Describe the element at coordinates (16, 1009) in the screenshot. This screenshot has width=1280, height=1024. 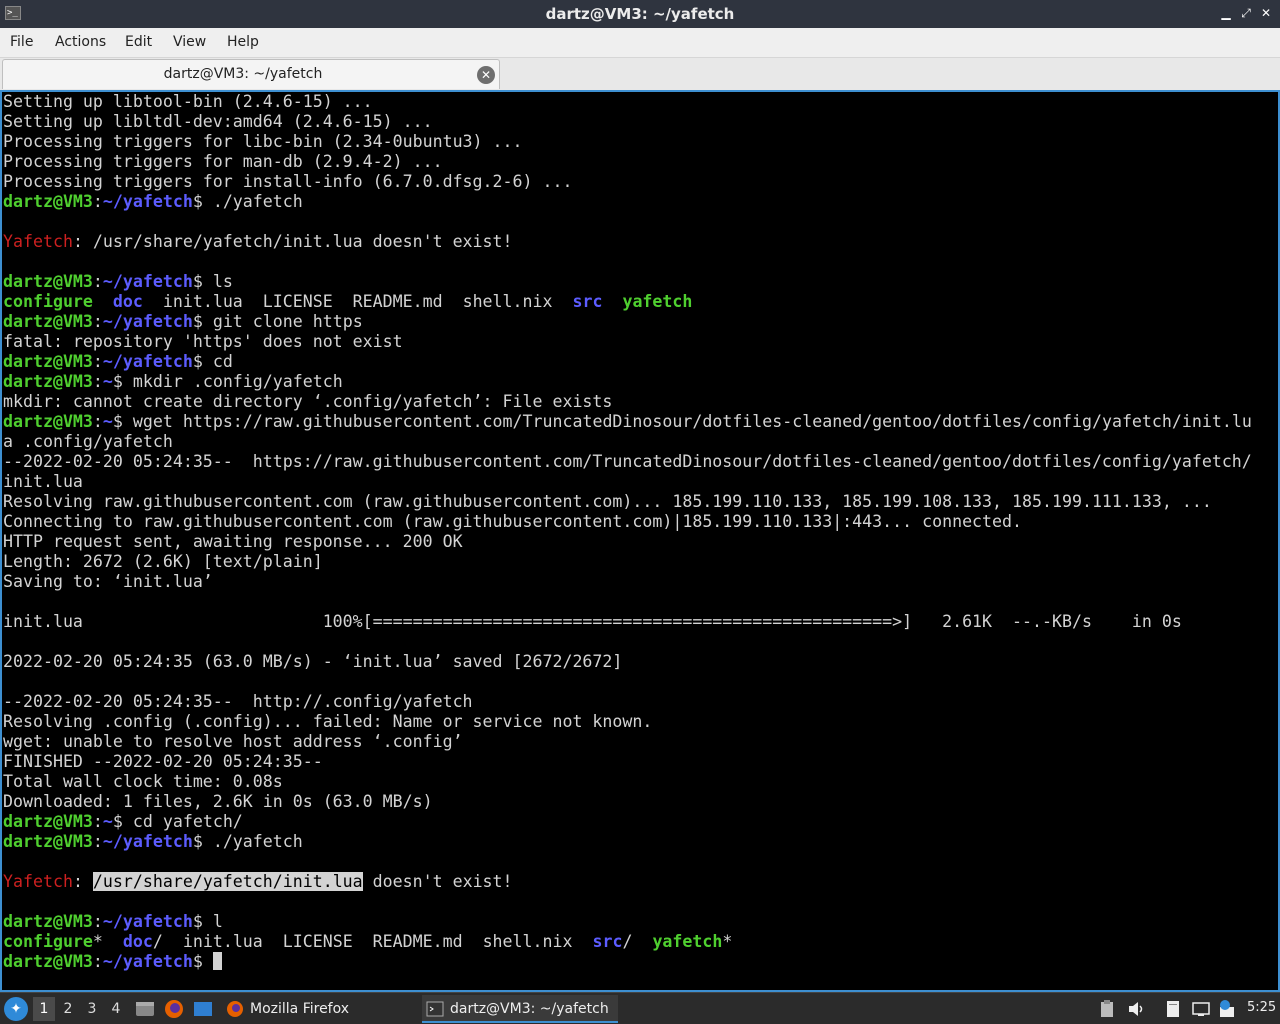
I see `start-menu-icon: ✦` at that location.